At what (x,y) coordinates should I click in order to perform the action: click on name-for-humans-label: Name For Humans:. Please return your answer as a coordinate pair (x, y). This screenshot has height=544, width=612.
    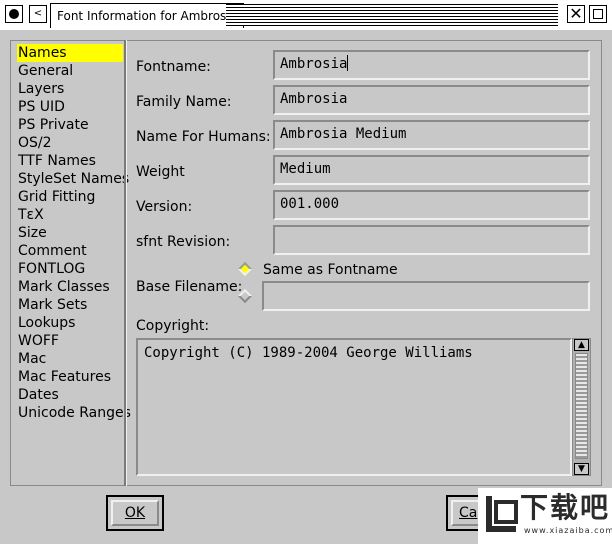
    Looking at the image, I should click on (203, 137).